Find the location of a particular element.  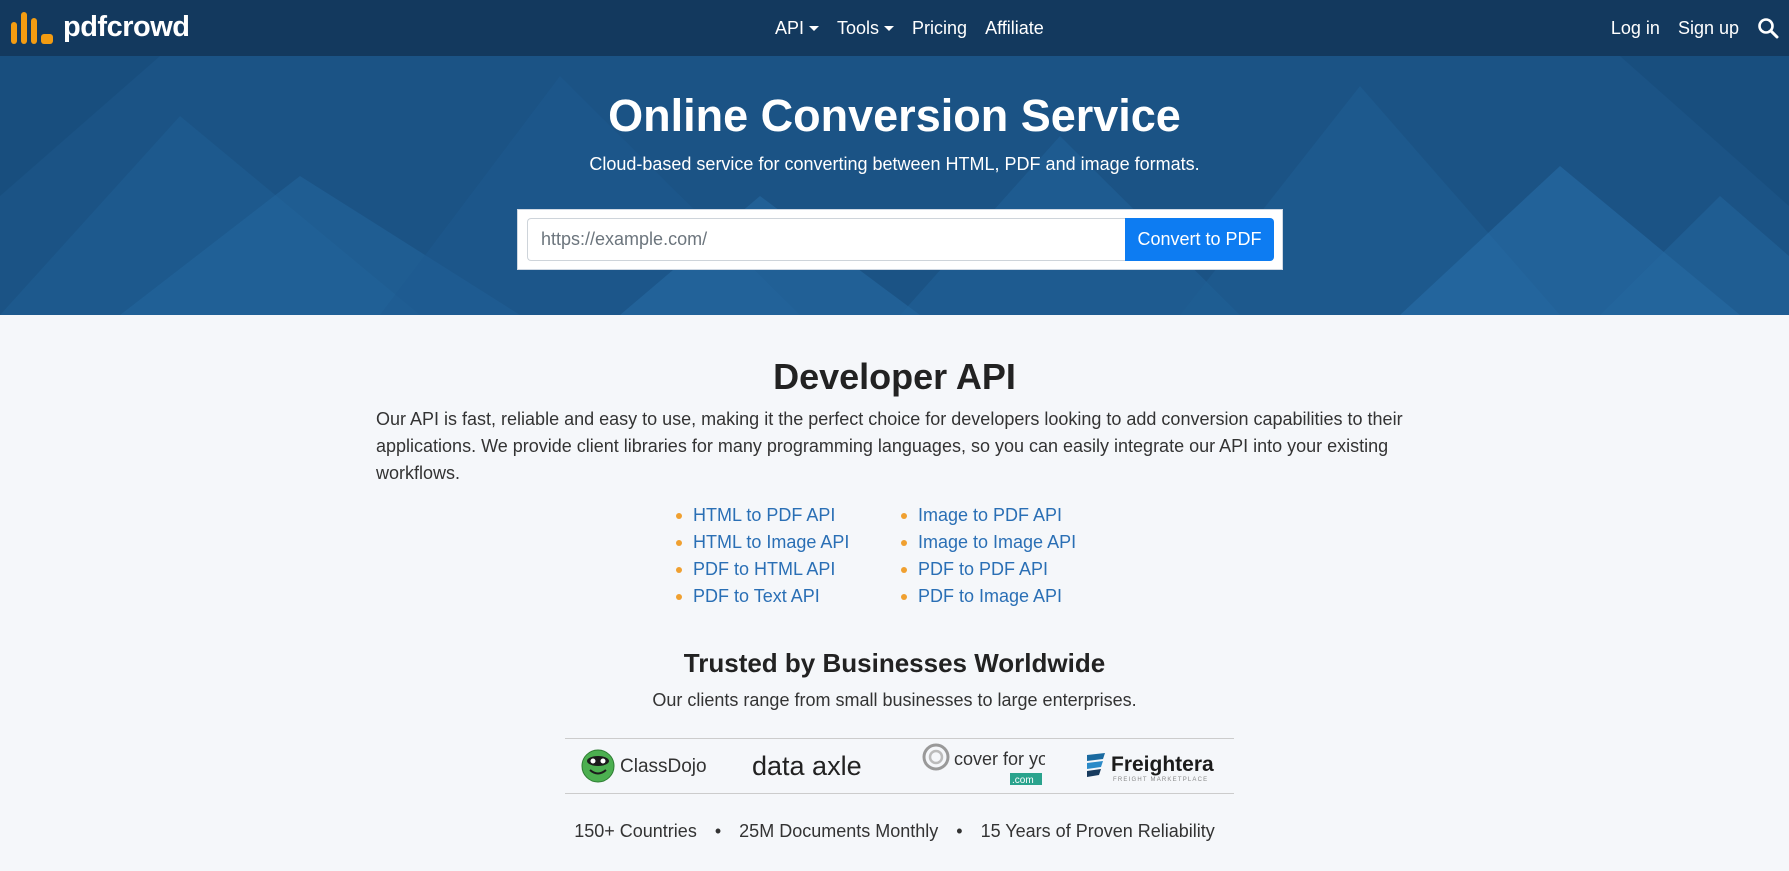

cover-for-you-suffix: .com is located at coordinates (1023, 780).